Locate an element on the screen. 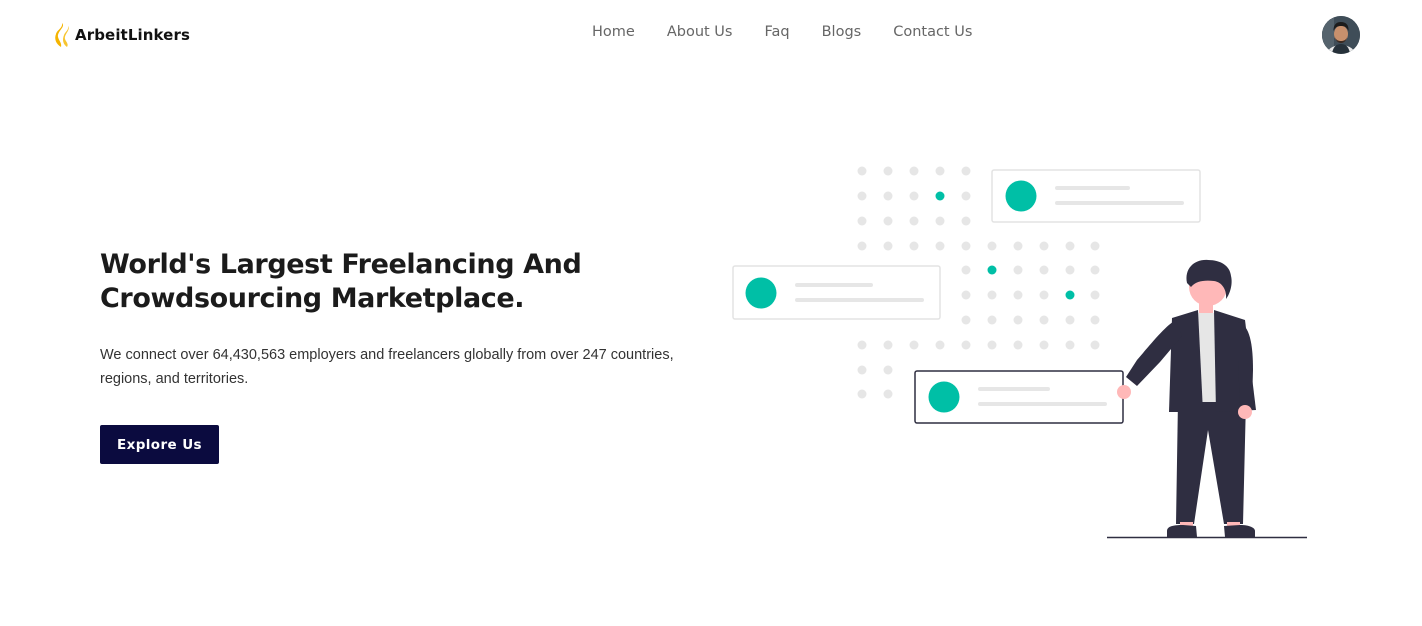 The width and height of the screenshot is (1422, 626). explore-us-button: Explore Us is located at coordinates (159, 444).